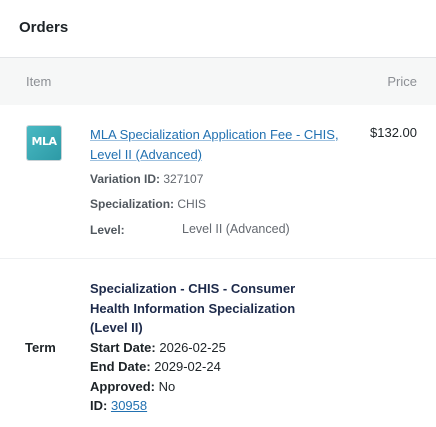 Image resolution: width=436 pixels, height=427 pixels. Describe the element at coordinates (210, 387) in the screenshot. I see `approved-line: Approved: No` at that location.